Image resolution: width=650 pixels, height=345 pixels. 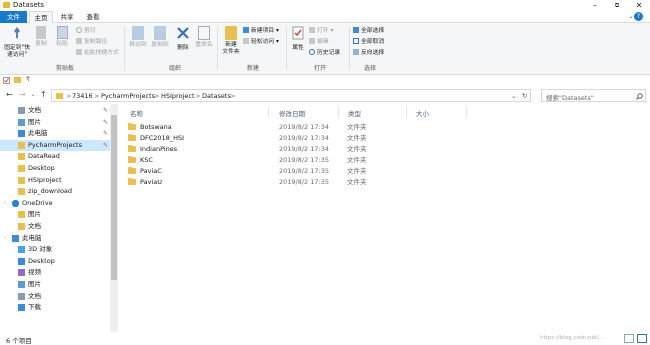 What do you see at coordinates (216, 96) in the screenshot?
I see `breadcrumb-segment: Datasets` at bounding box center [216, 96].